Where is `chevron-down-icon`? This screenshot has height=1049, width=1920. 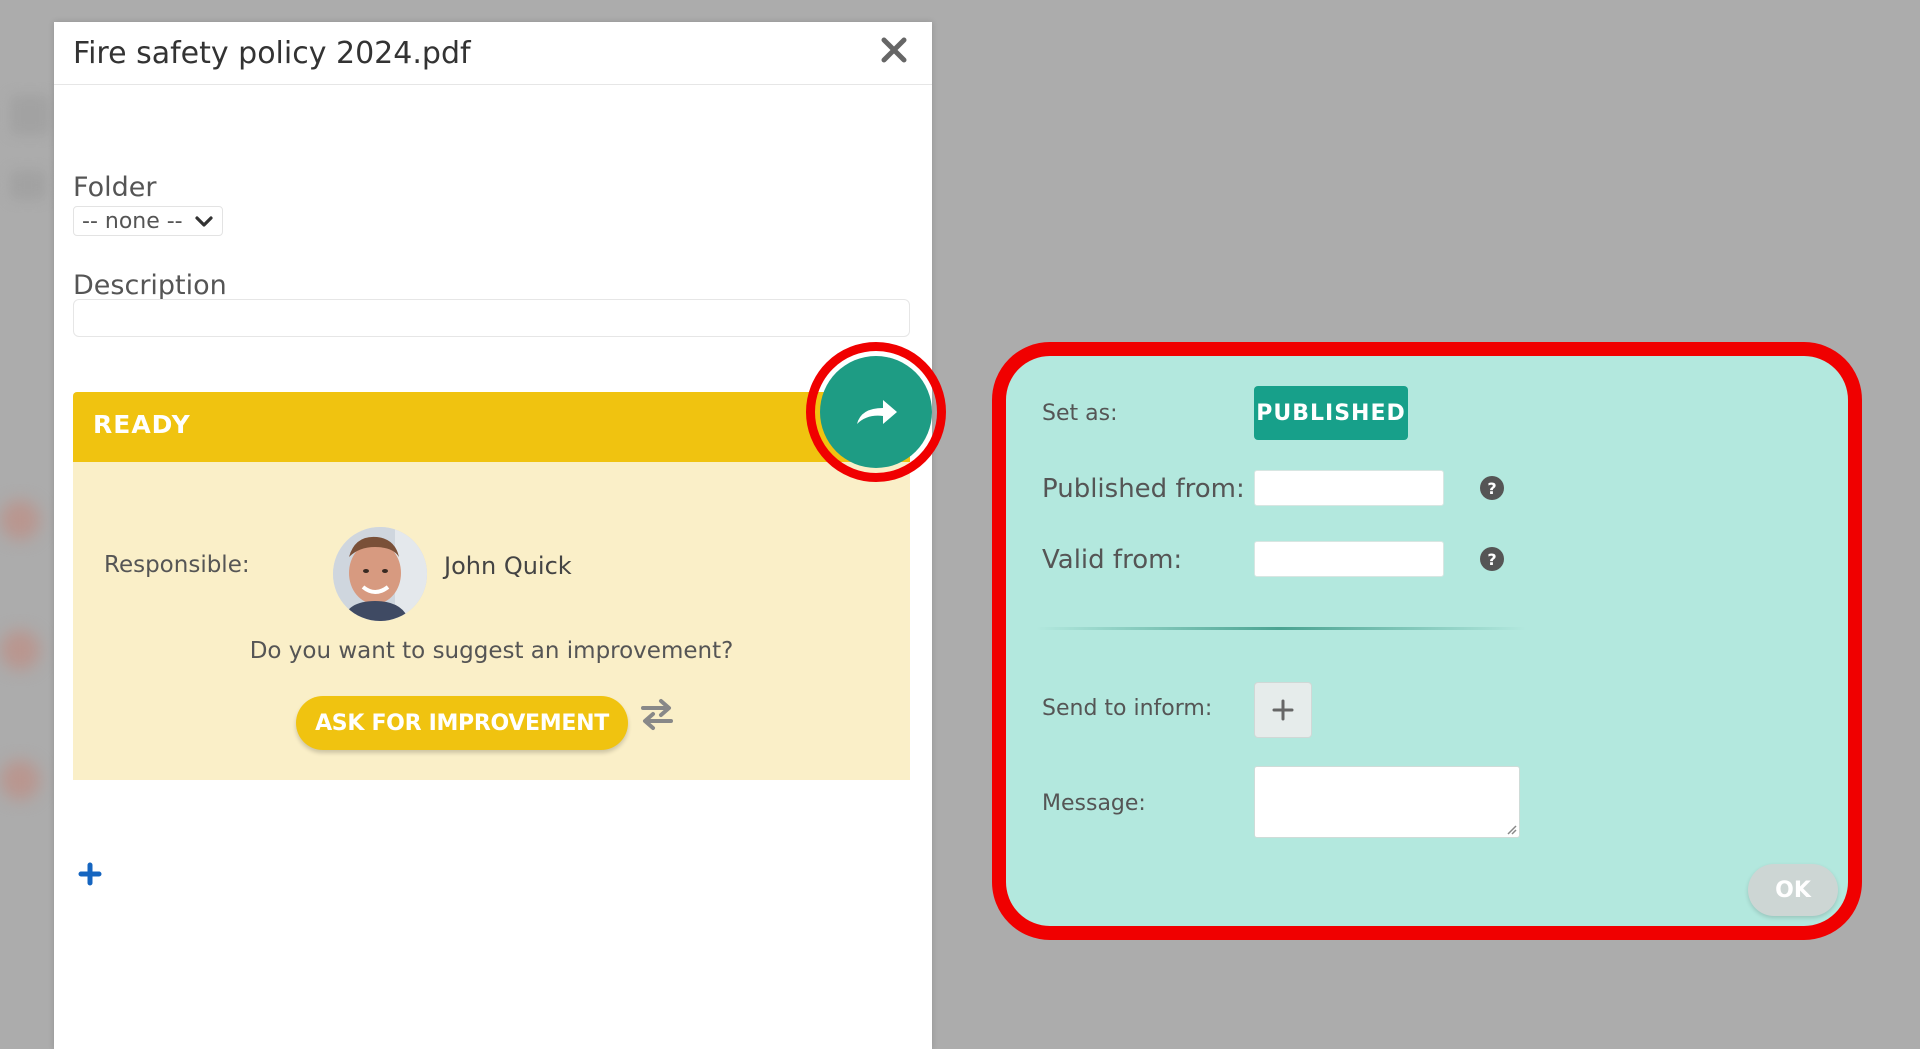
chevron-down-icon is located at coordinates (204, 221).